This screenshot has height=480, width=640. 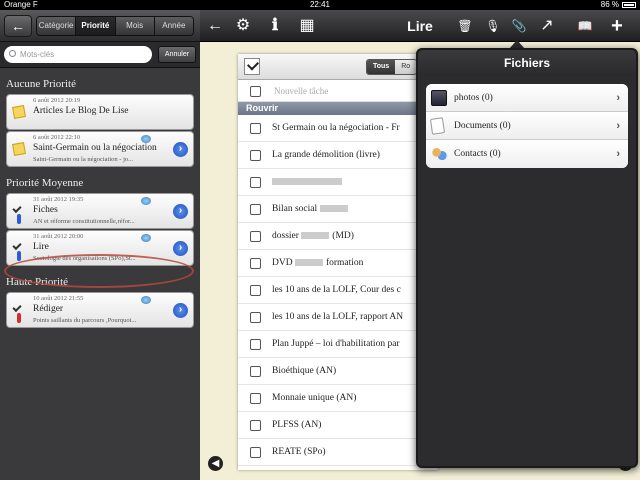 I want to click on segment-catégorie: Catégorie, so click(x=57, y=26).